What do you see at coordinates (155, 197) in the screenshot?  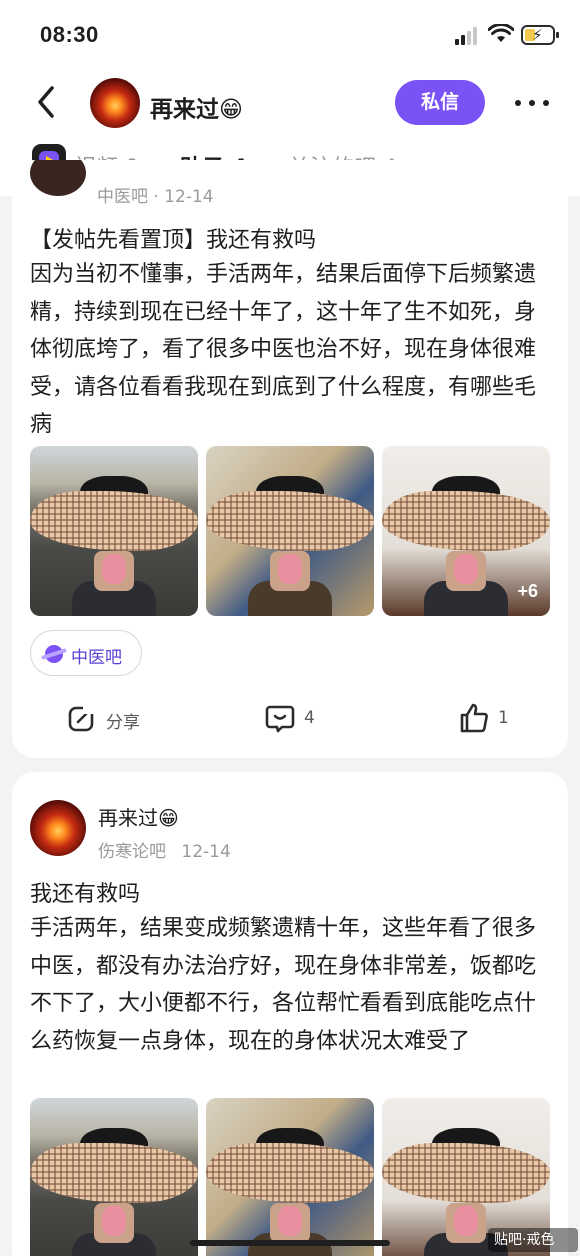 I see `post-meta: 中医吧 · 12-14` at bounding box center [155, 197].